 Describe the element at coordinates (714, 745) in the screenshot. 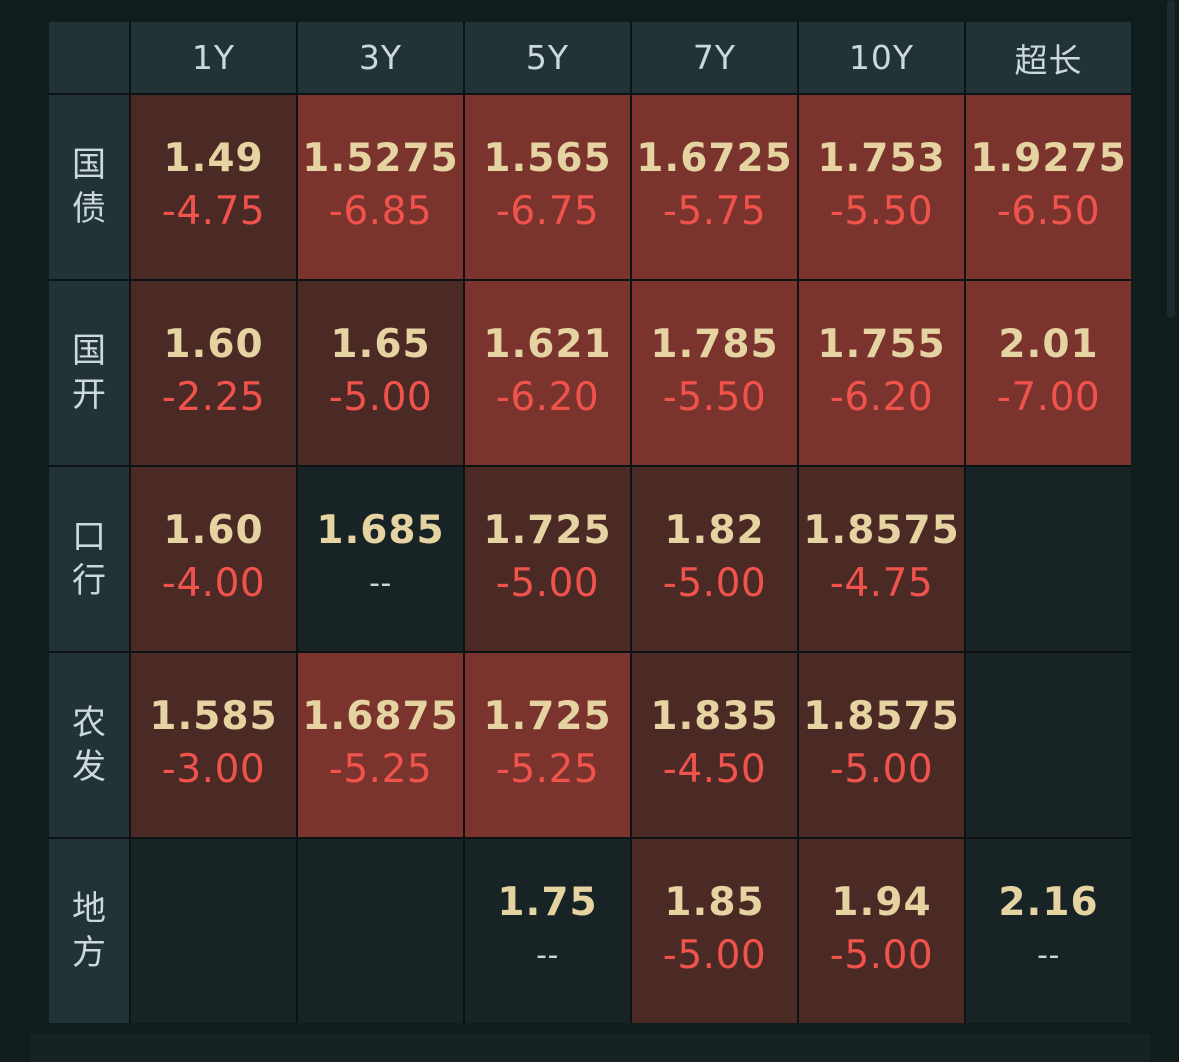

I see `quote-cell: 1.835 -4.50` at that location.